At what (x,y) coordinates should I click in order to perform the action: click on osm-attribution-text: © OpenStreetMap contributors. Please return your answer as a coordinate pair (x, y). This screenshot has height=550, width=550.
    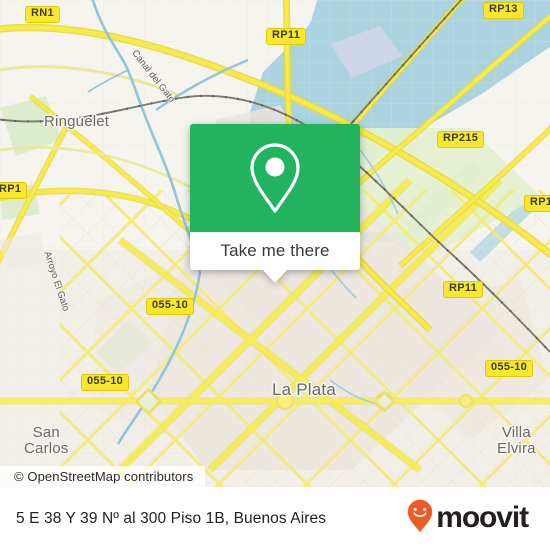
    Looking at the image, I should click on (104, 476).